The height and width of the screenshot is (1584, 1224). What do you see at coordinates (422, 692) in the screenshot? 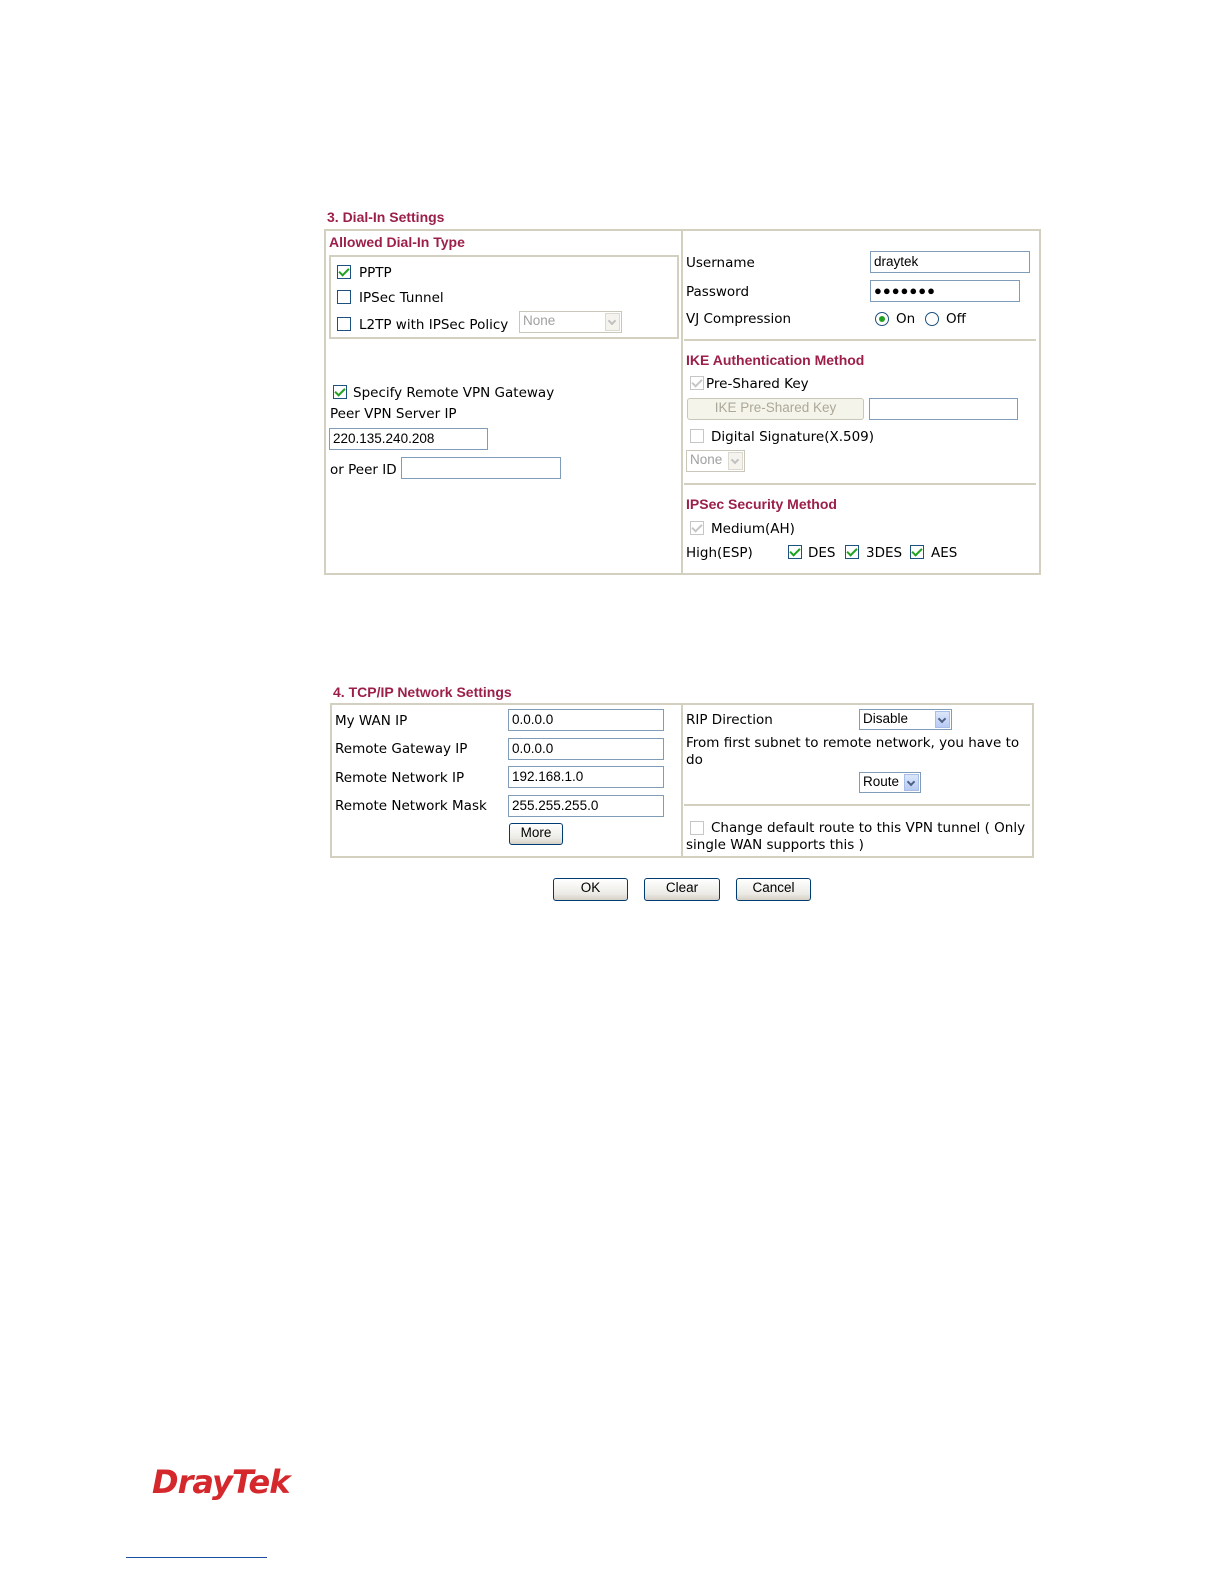
I see `tcpip-section-title: 4. TCP/IP Network Settings` at bounding box center [422, 692].